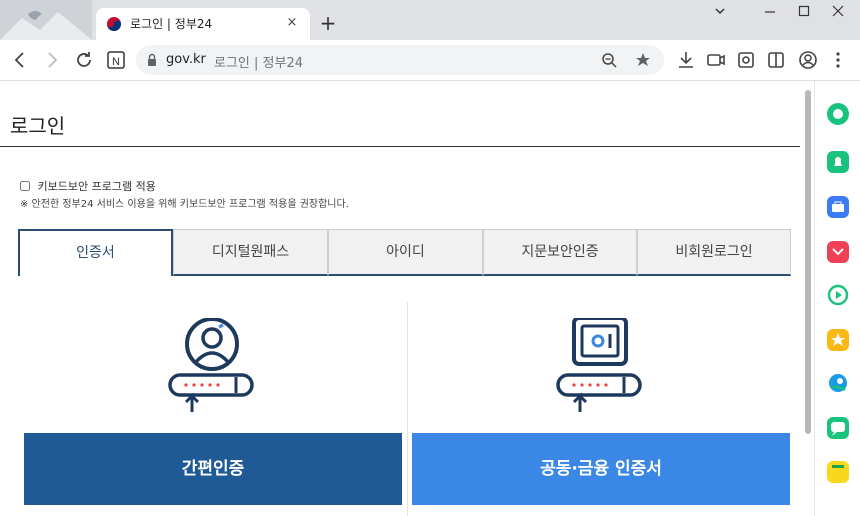 The width and height of the screenshot is (860, 516). I want to click on back-icon, so click(20, 60).